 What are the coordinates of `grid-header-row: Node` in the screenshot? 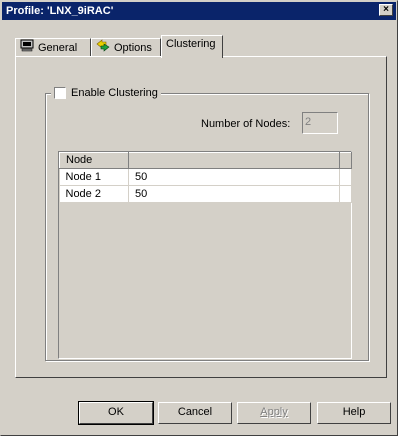 It's located at (205, 160).